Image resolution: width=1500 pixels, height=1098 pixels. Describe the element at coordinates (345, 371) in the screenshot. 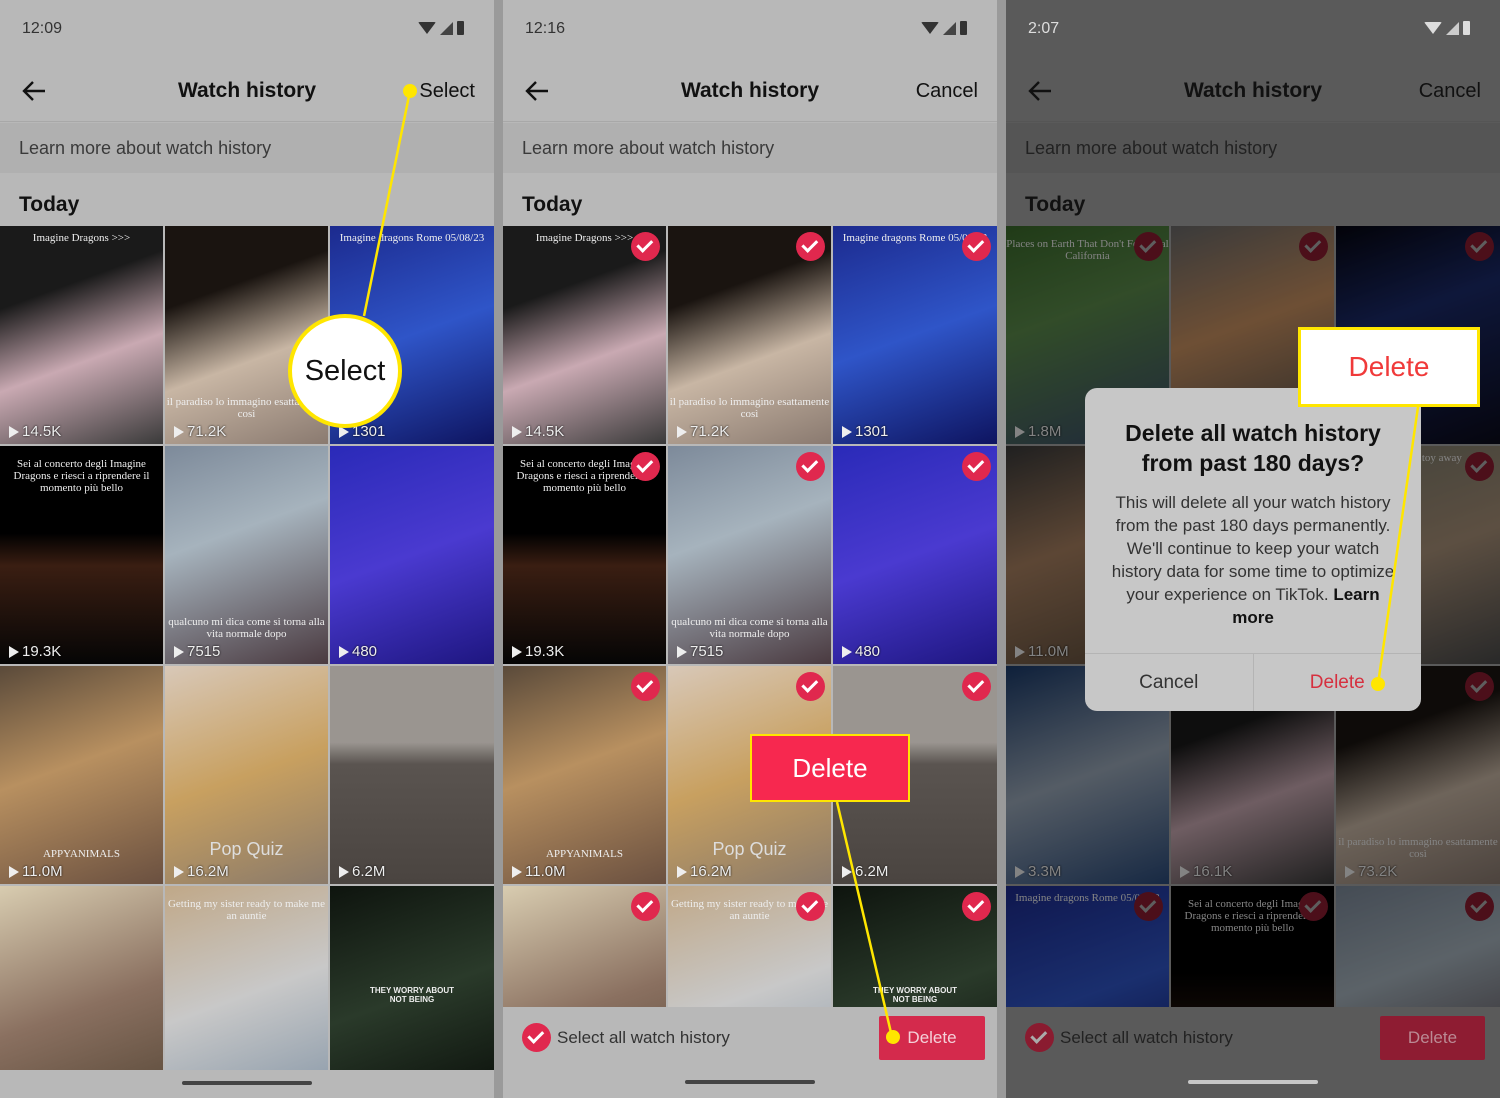

I see `annotation-select-callout: Select` at that location.